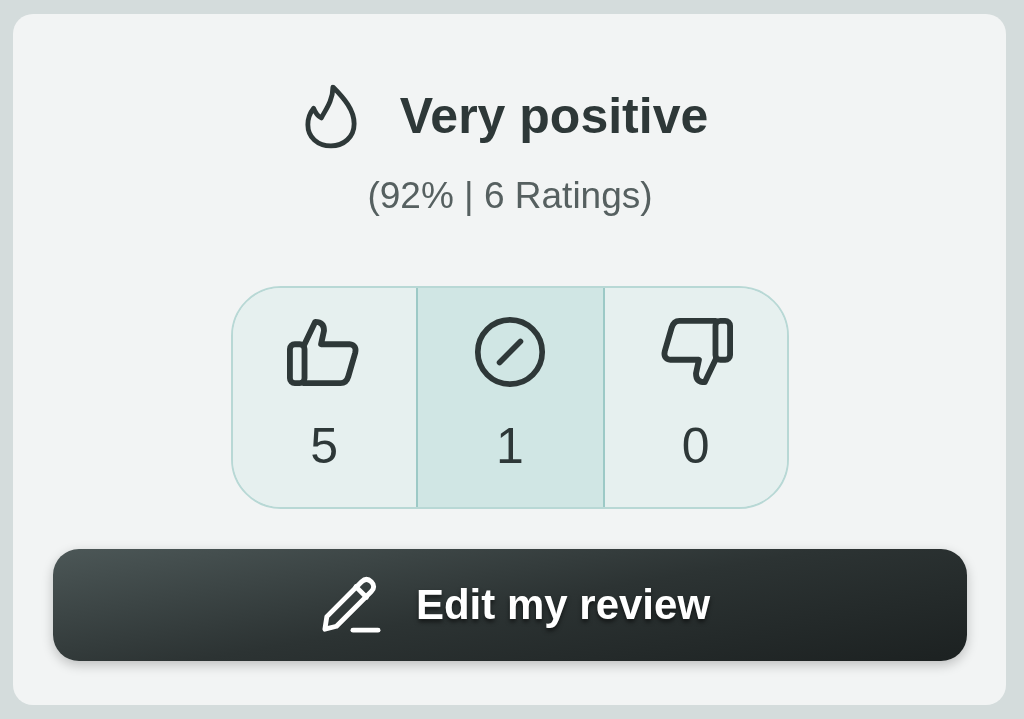 This screenshot has width=1024, height=719. What do you see at coordinates (510, 352) in the screenshot?
I see `slash-circle-icon` at bounding box center [510, 352].